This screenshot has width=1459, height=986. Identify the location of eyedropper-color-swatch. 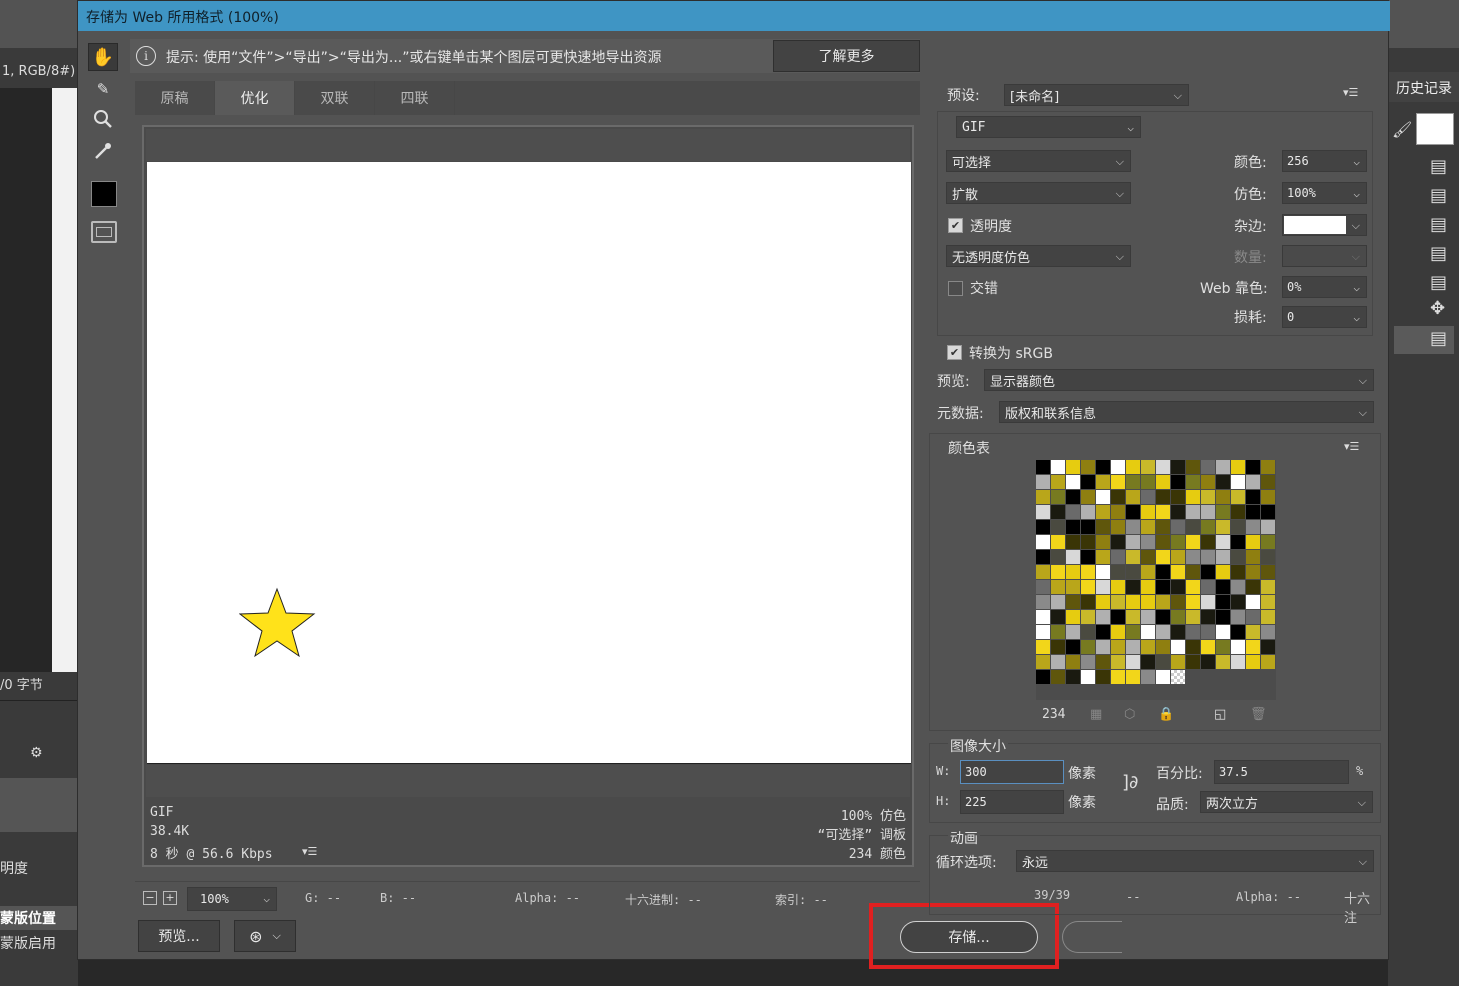
(104, 194).